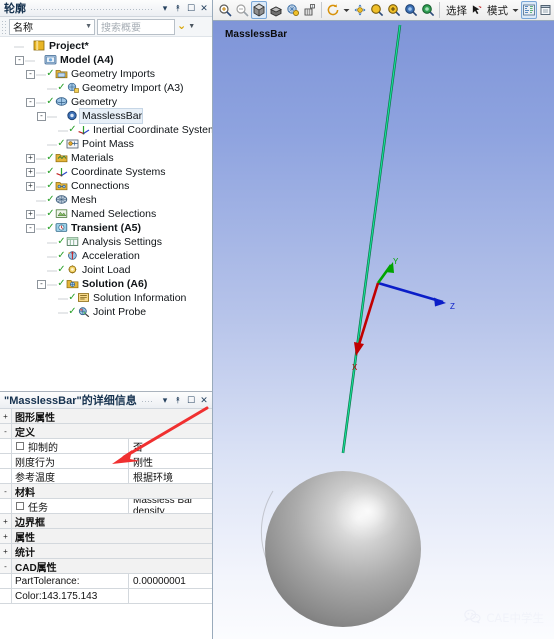  What do you see at coordinates (70, 476) in the screenshot?
I see `details-property-name: 参考温度` at bounding box center [70, 476].